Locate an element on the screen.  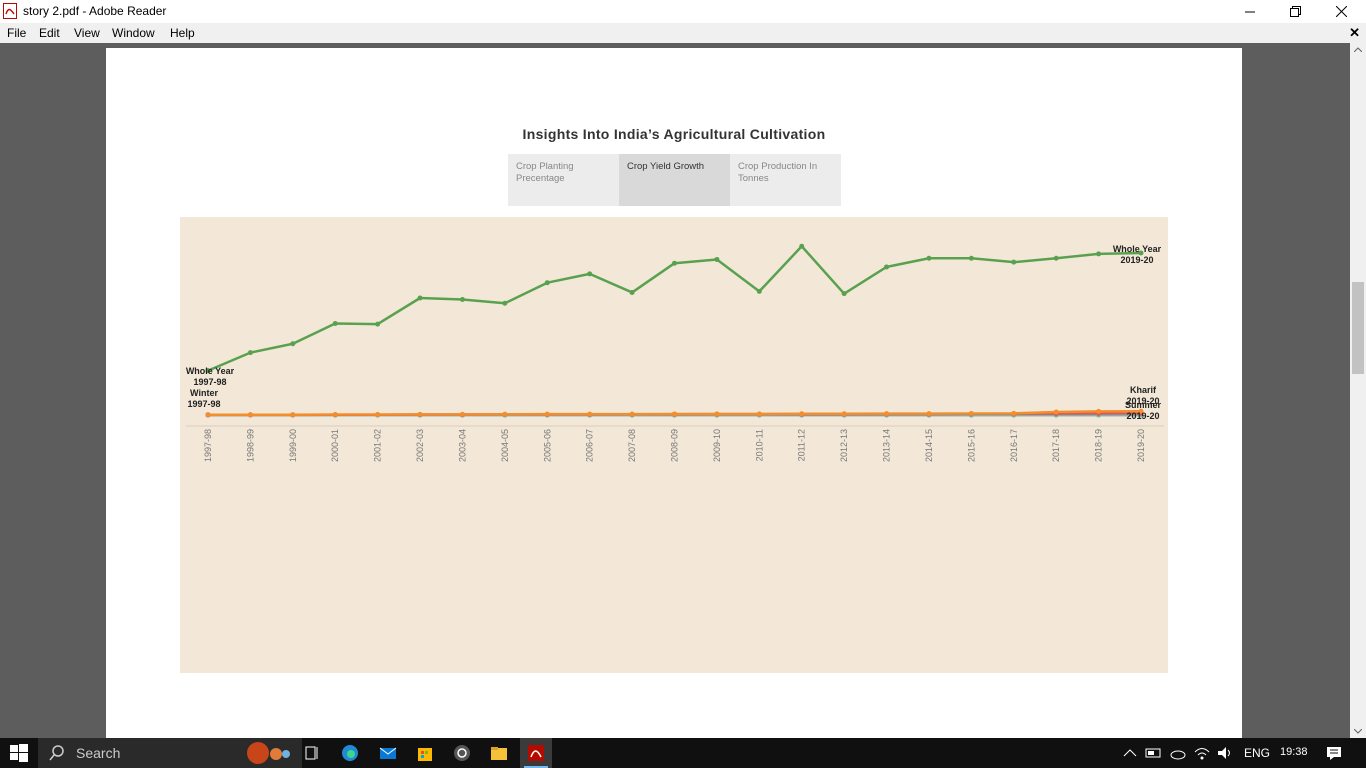
tab-crop-production: Crop Production In Tonnes is located at coordinates (785, 180).